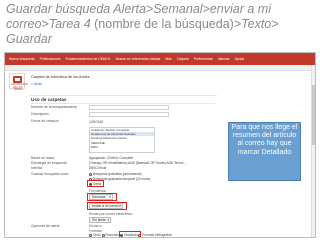  I want to click on nav-item: Más, so click(168, 59).